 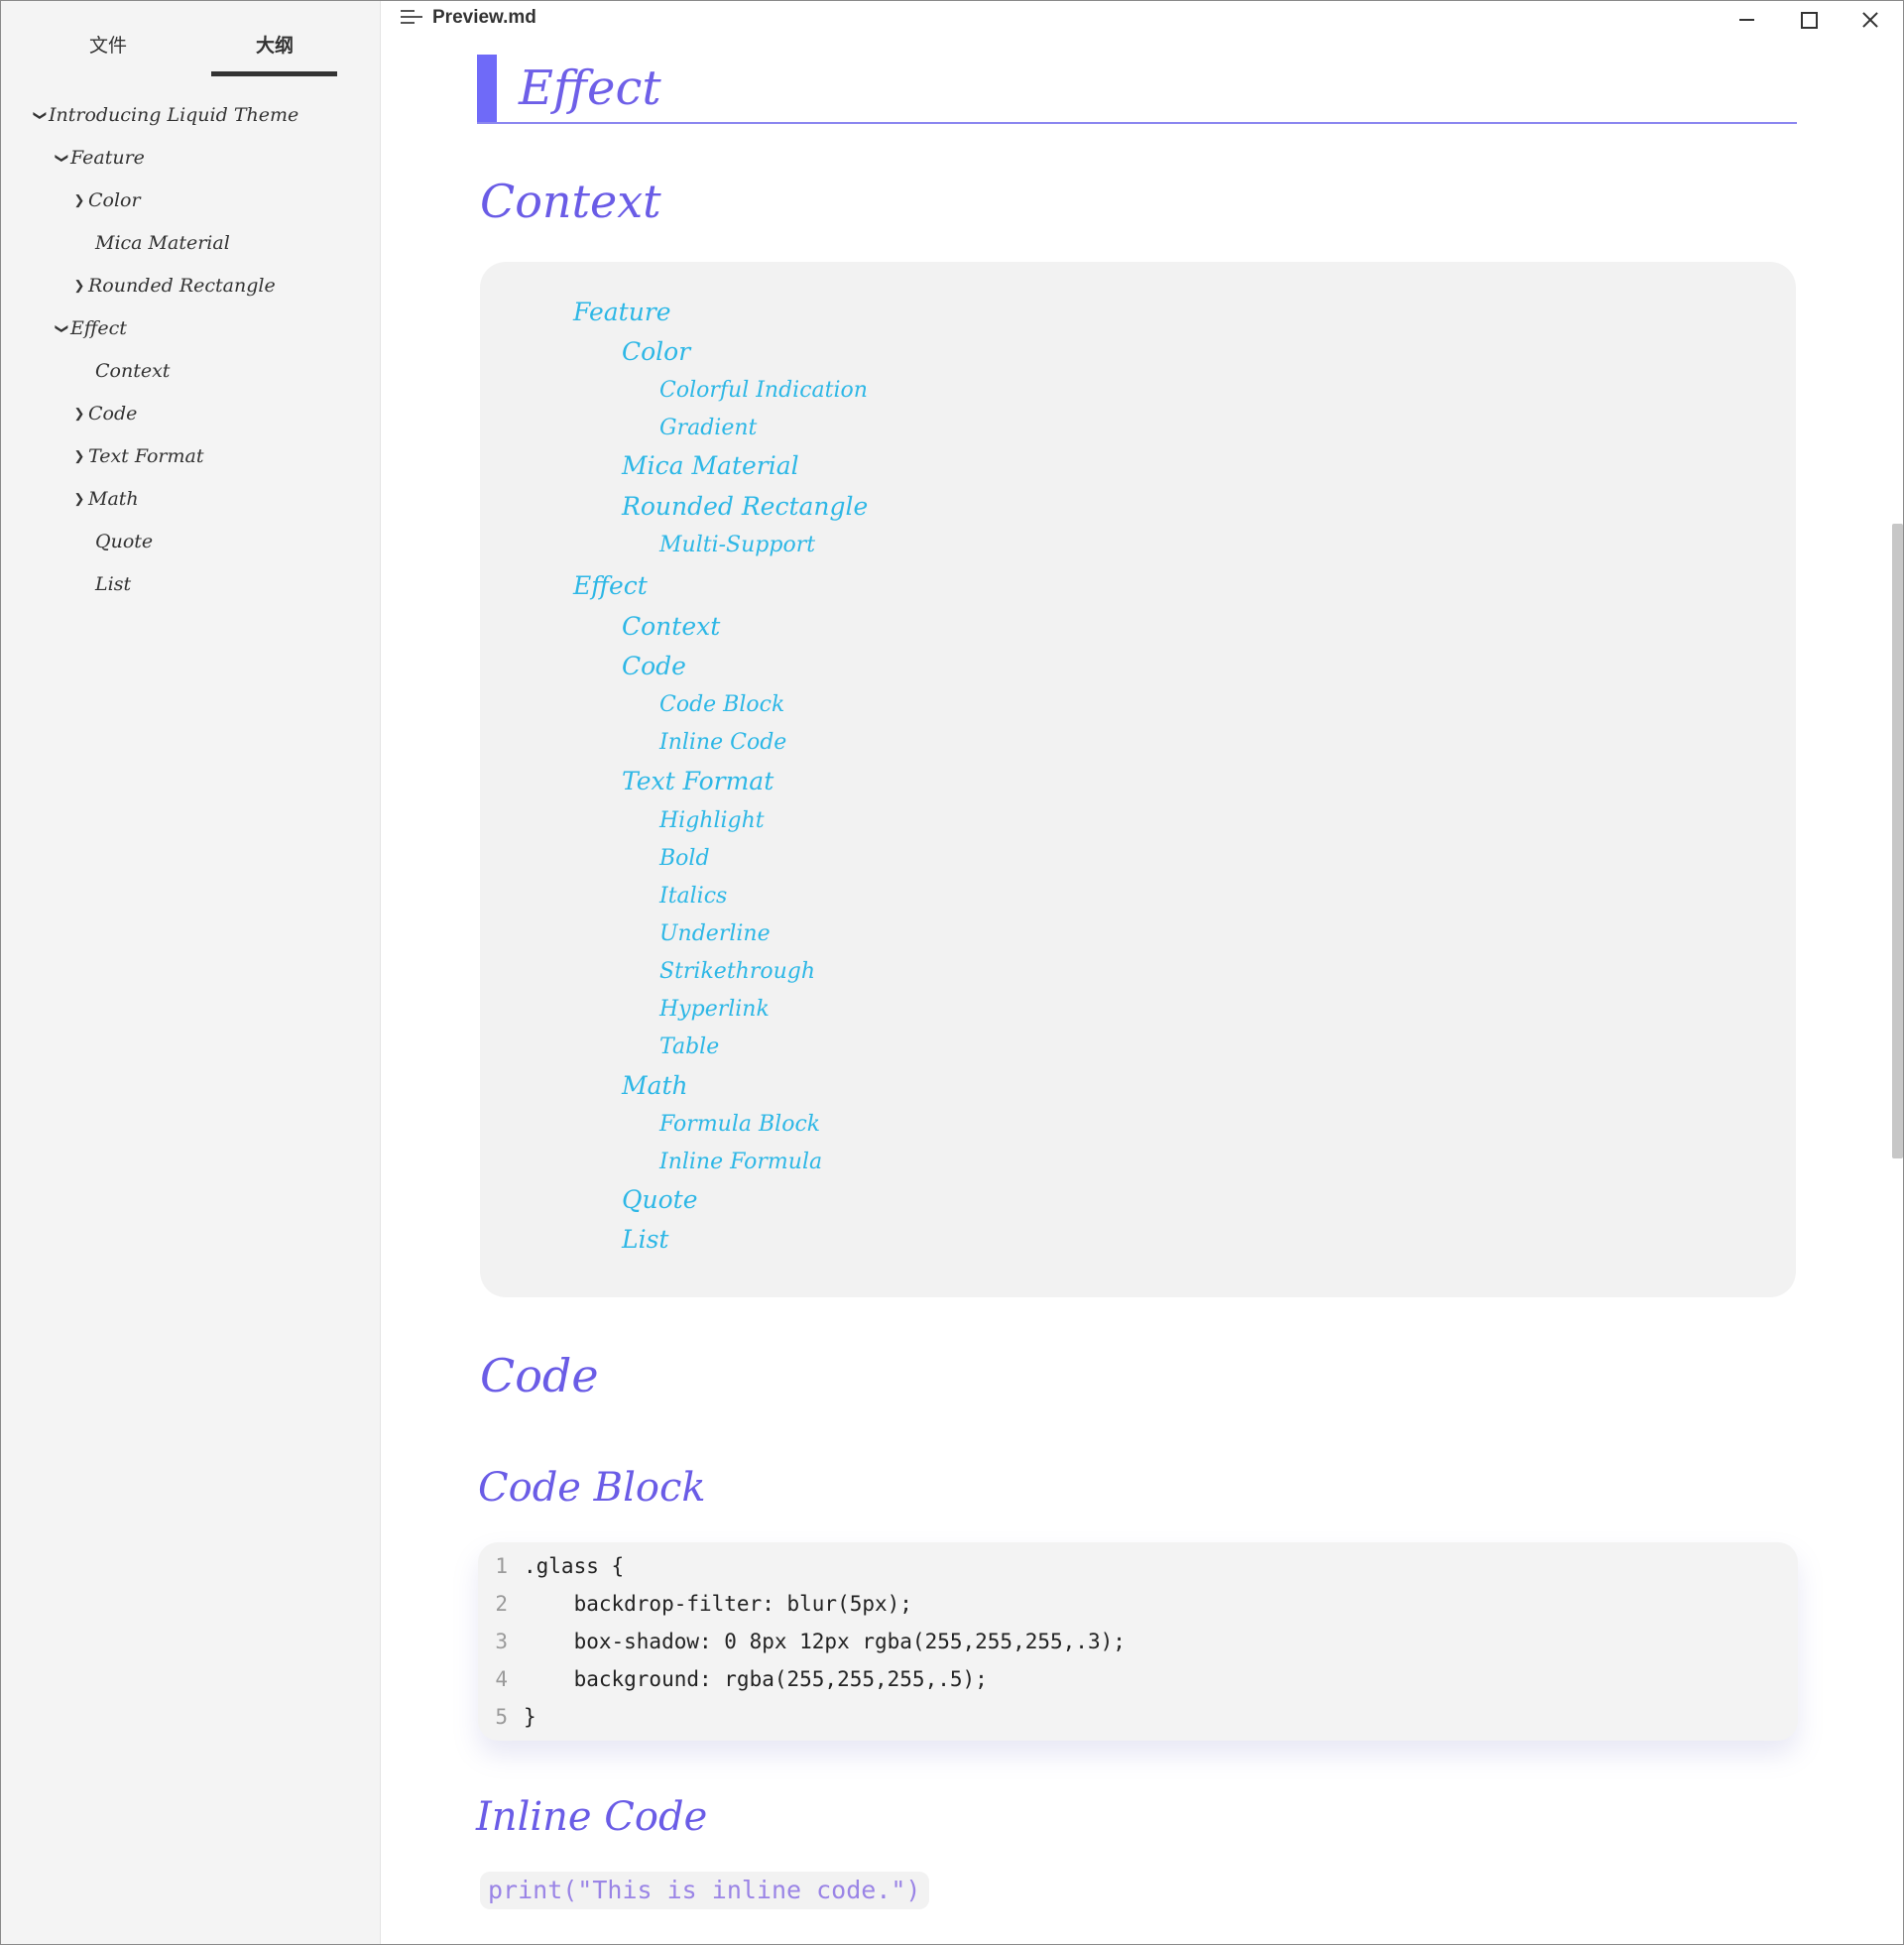 What do you see at coordinates (756, 1679) in the screenshot?
I see `code-line-text: background: rgba(255,255,255,.5);` at bounding box center [756, 1679].